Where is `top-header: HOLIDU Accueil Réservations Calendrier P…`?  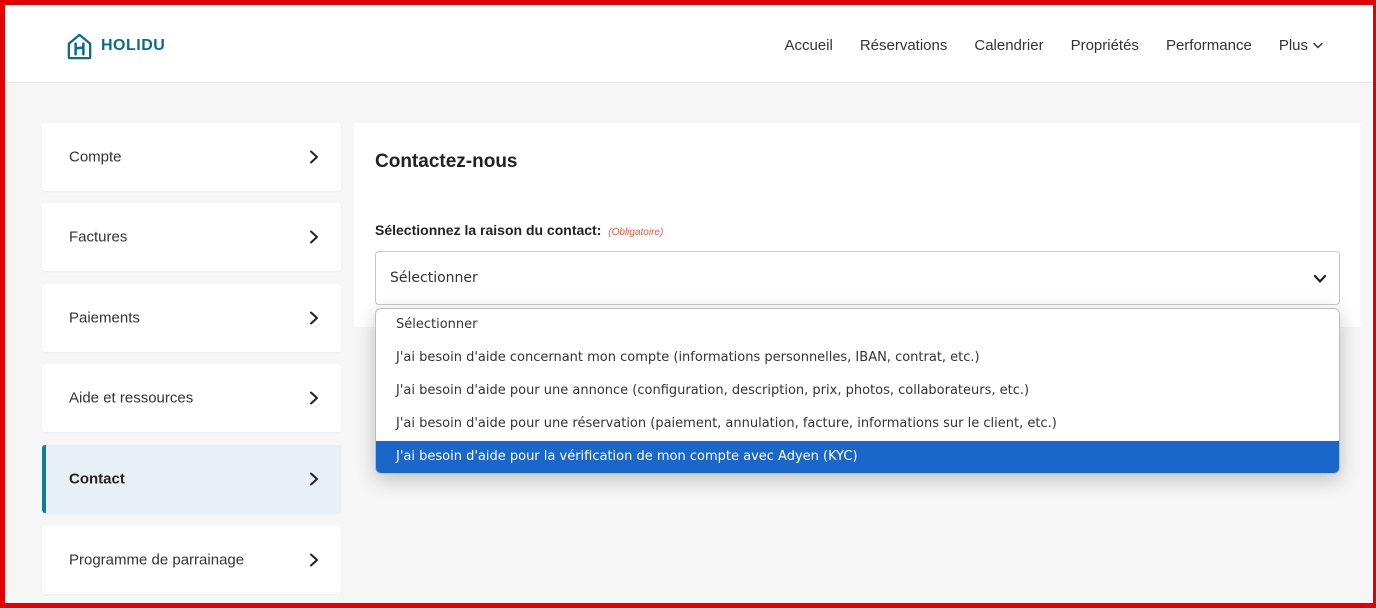 top-header: HOLIDU Accueil Réservations Calendrier P… is located at coordinates (689, 44).